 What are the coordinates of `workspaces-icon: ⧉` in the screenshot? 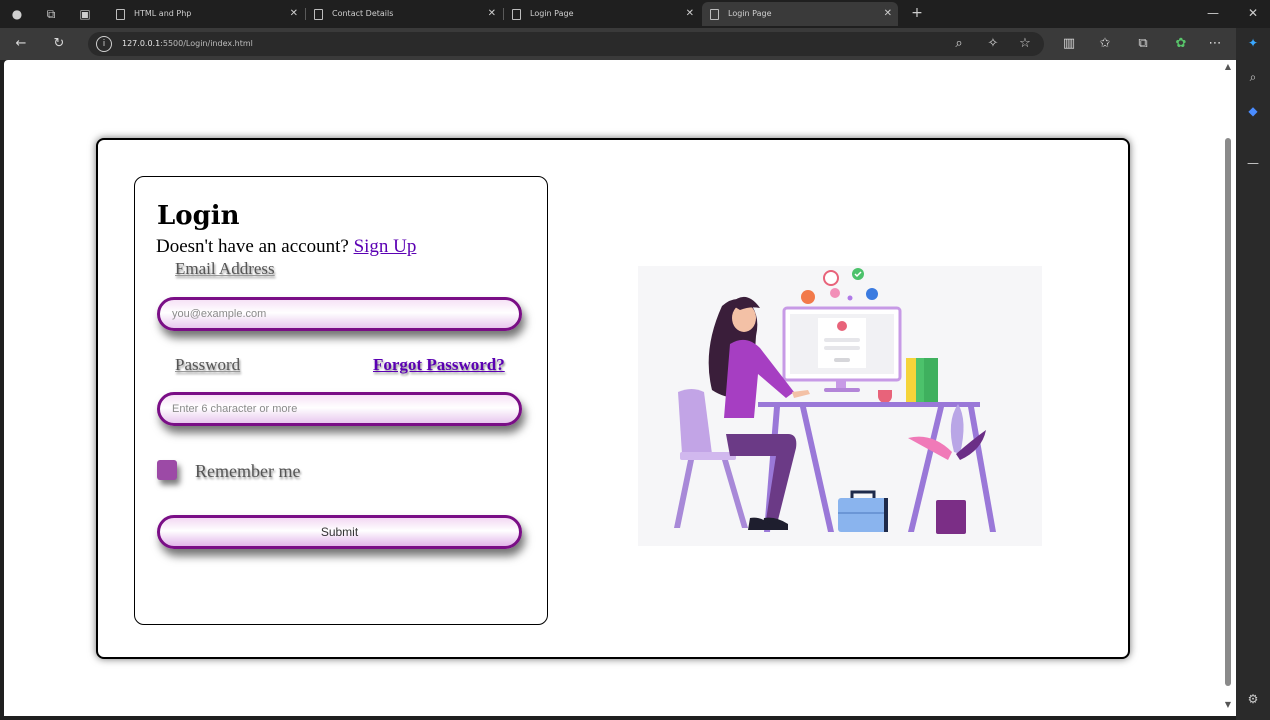 It's located at (51, 14).